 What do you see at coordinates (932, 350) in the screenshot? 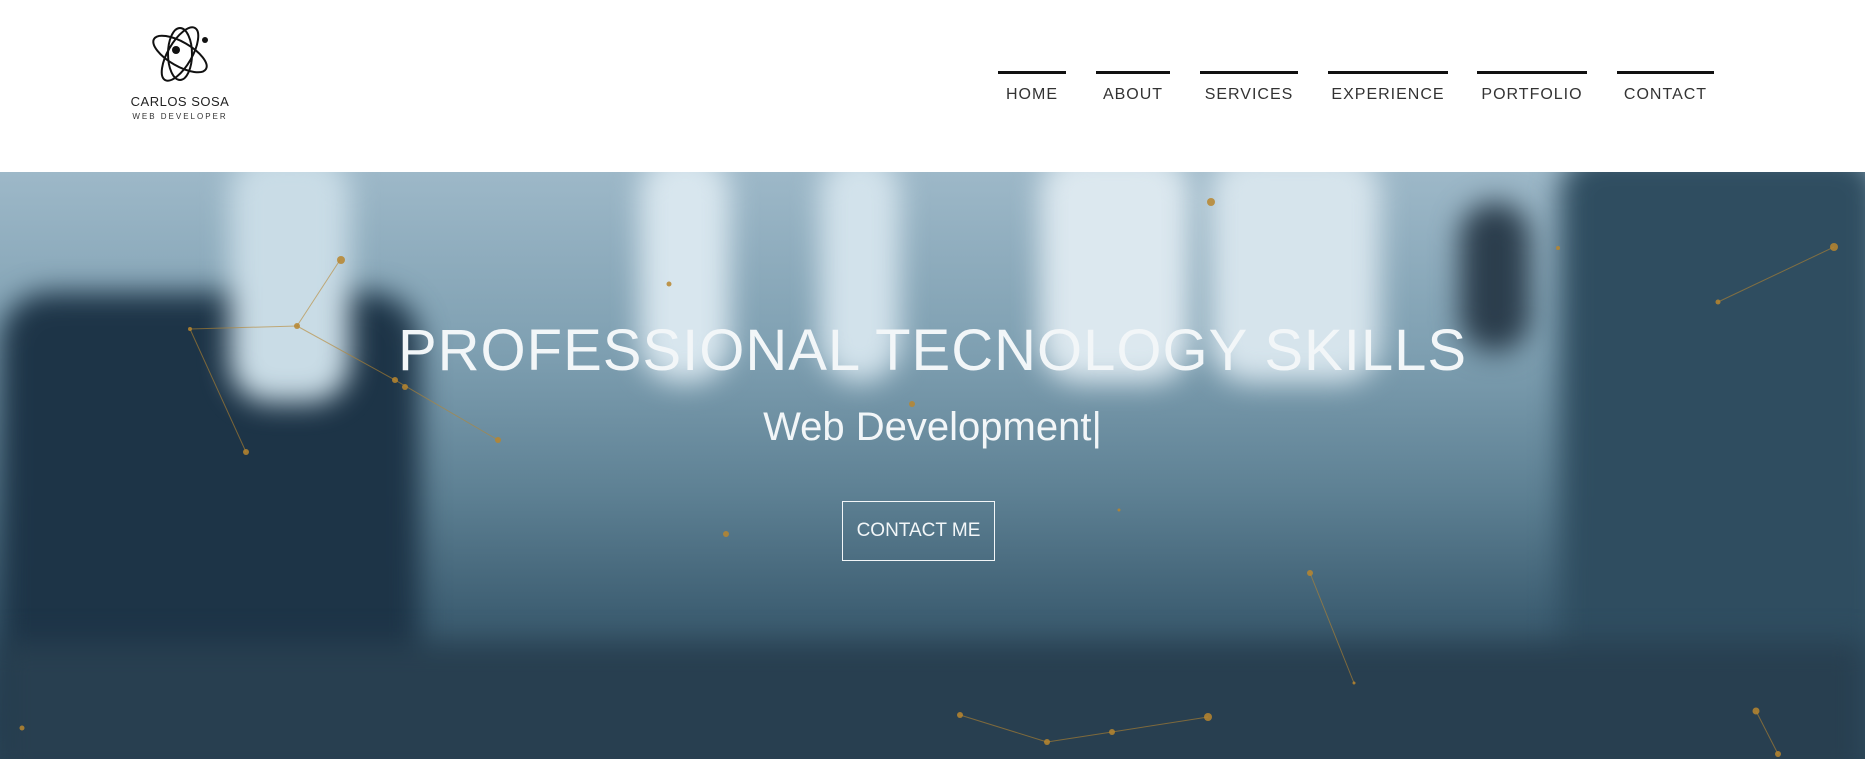
I see `hero-title: PROFESSIONAL TECNOLOGY SKILLS` at bounding box center [932, 350].